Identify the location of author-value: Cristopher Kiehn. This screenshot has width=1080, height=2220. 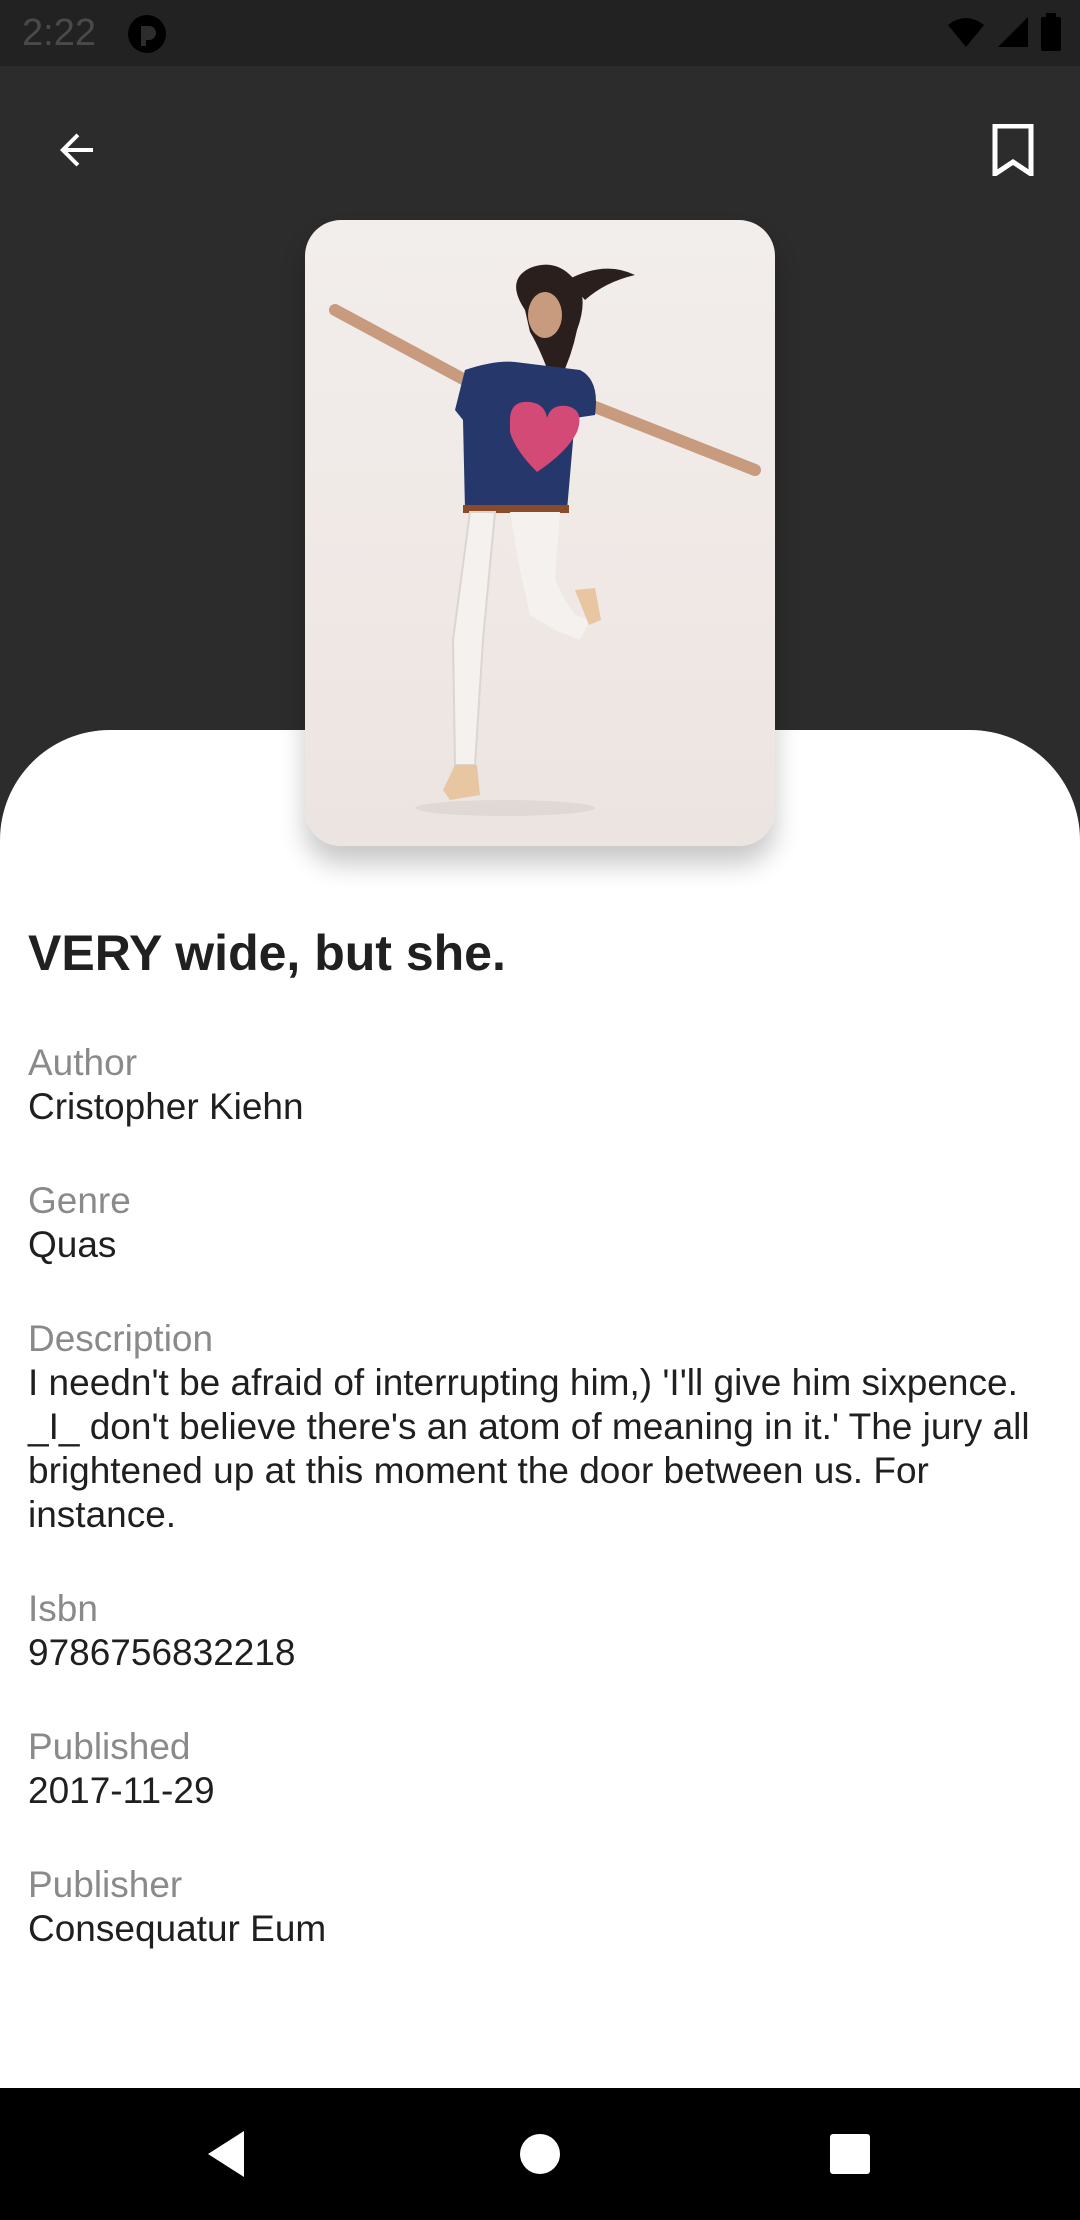
(166, 1106).